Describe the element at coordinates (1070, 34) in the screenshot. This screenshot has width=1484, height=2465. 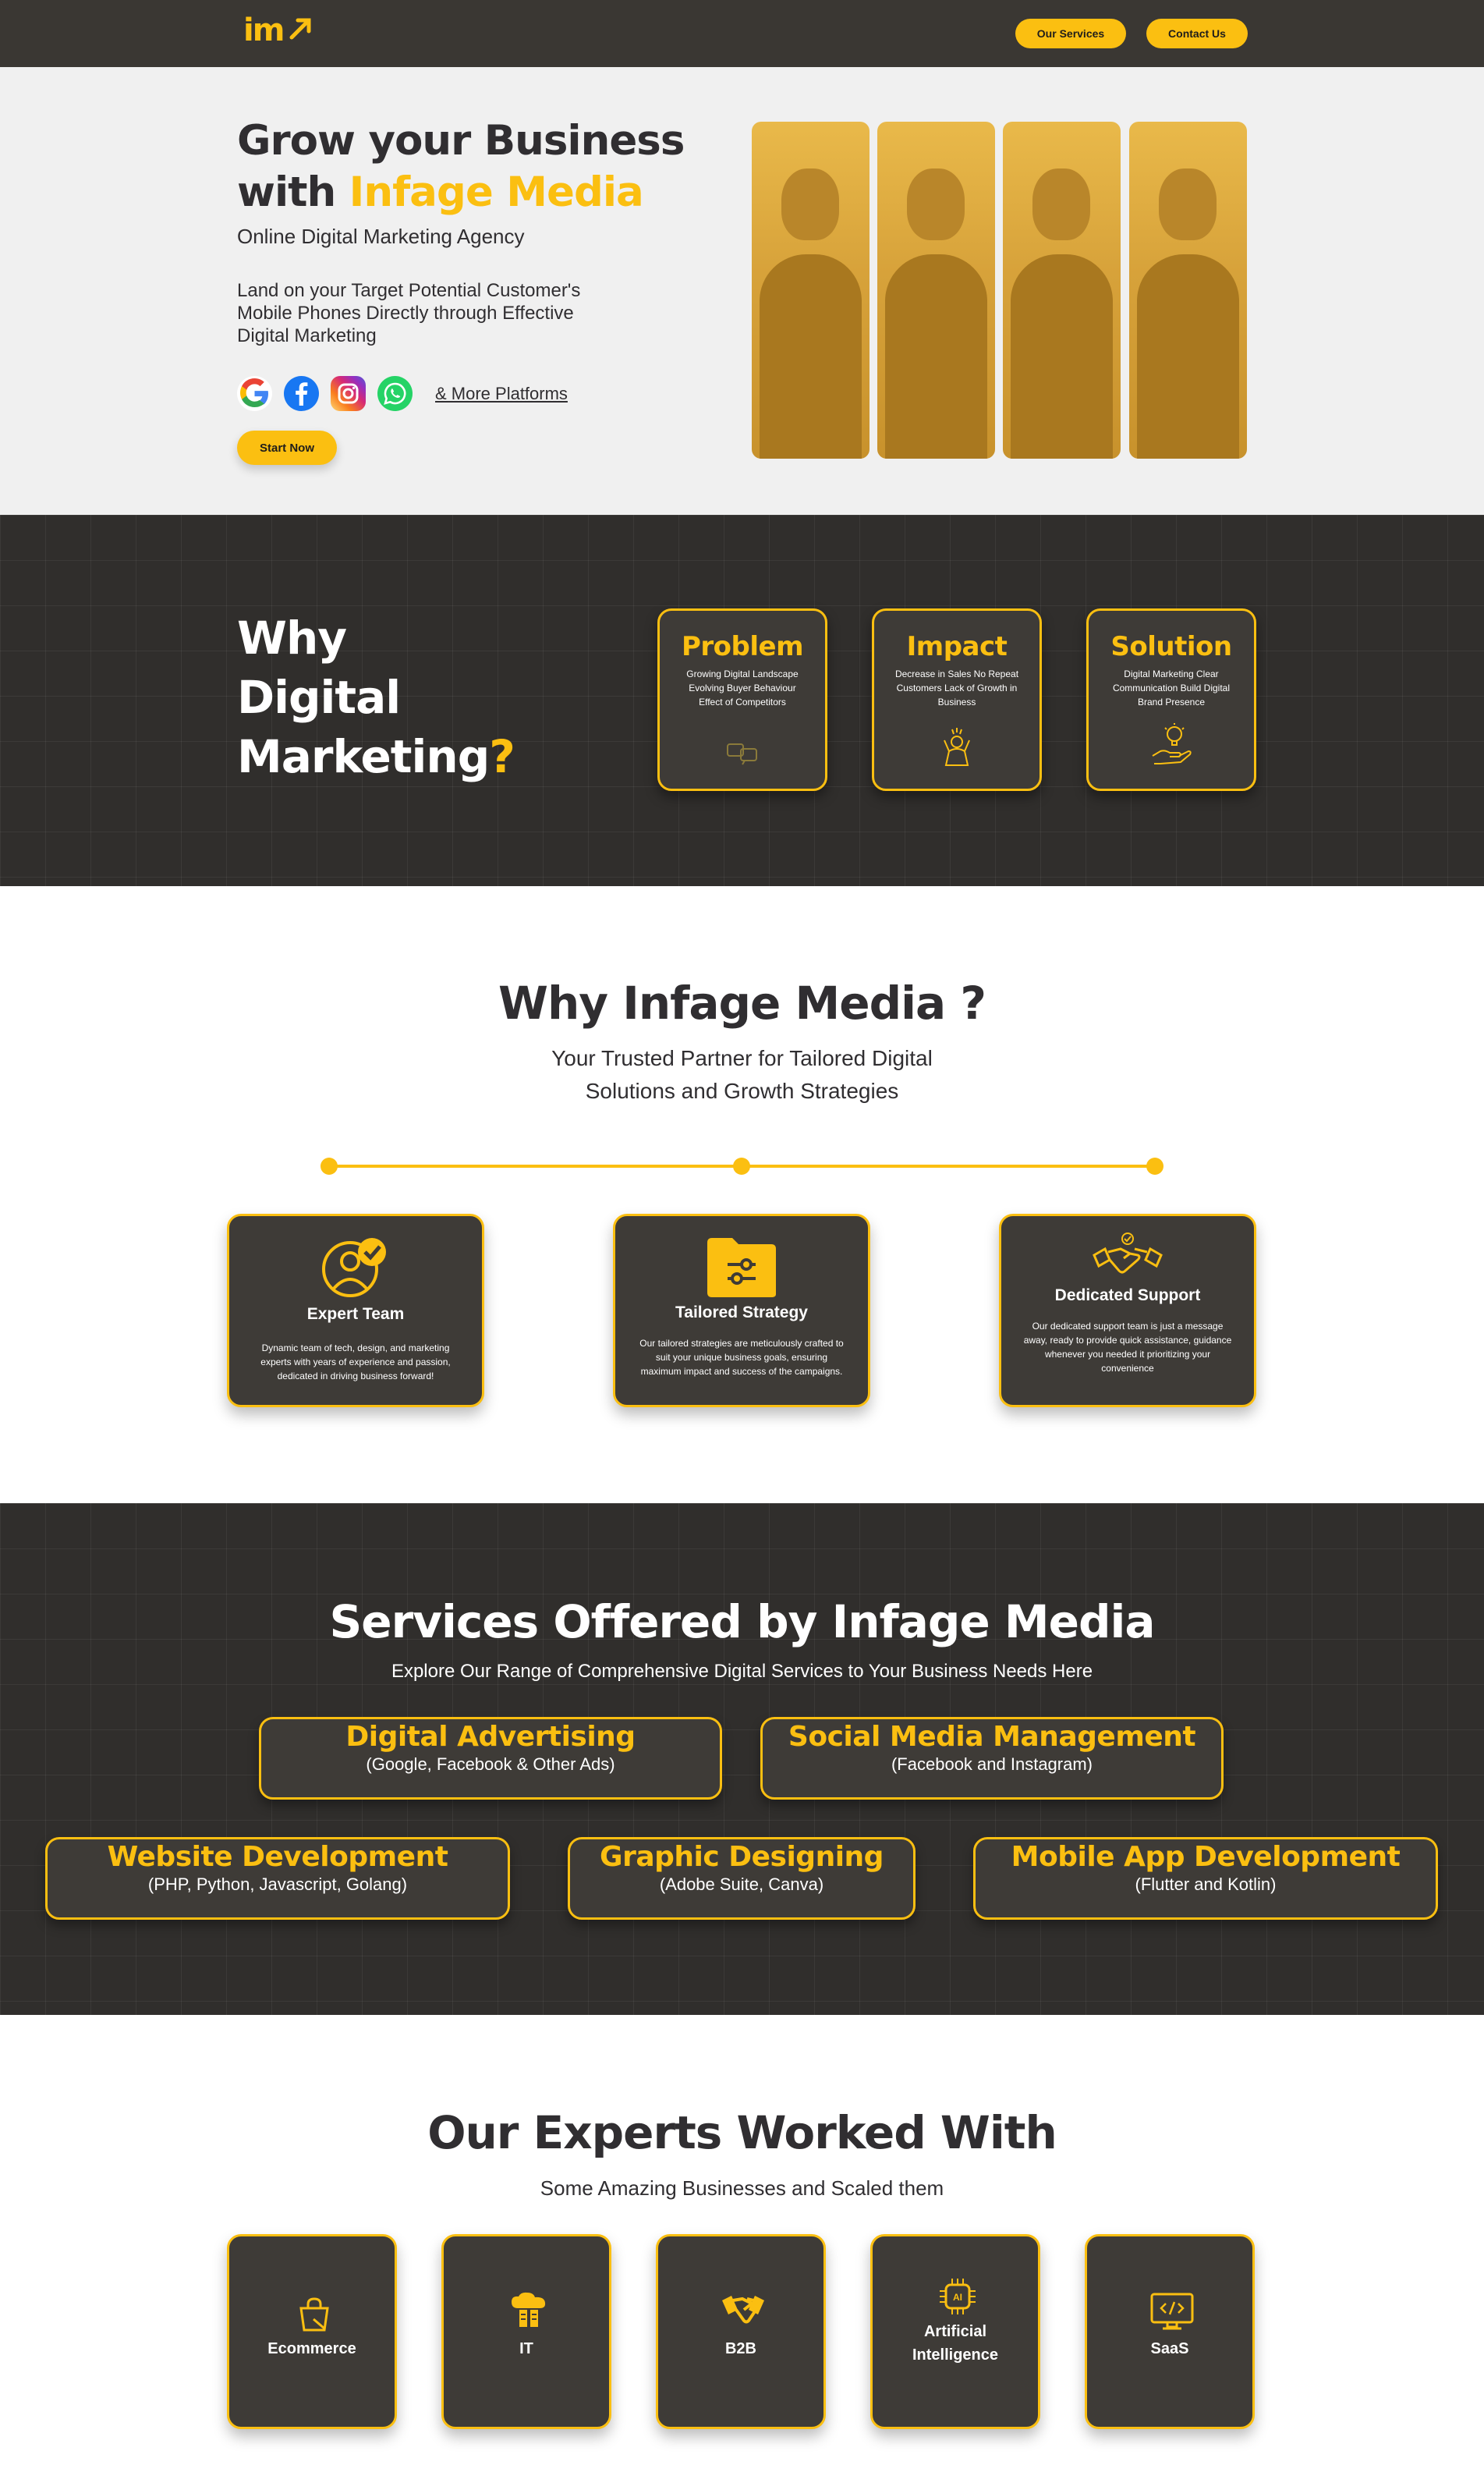
I see `our-services-button: Our Services` at that location.